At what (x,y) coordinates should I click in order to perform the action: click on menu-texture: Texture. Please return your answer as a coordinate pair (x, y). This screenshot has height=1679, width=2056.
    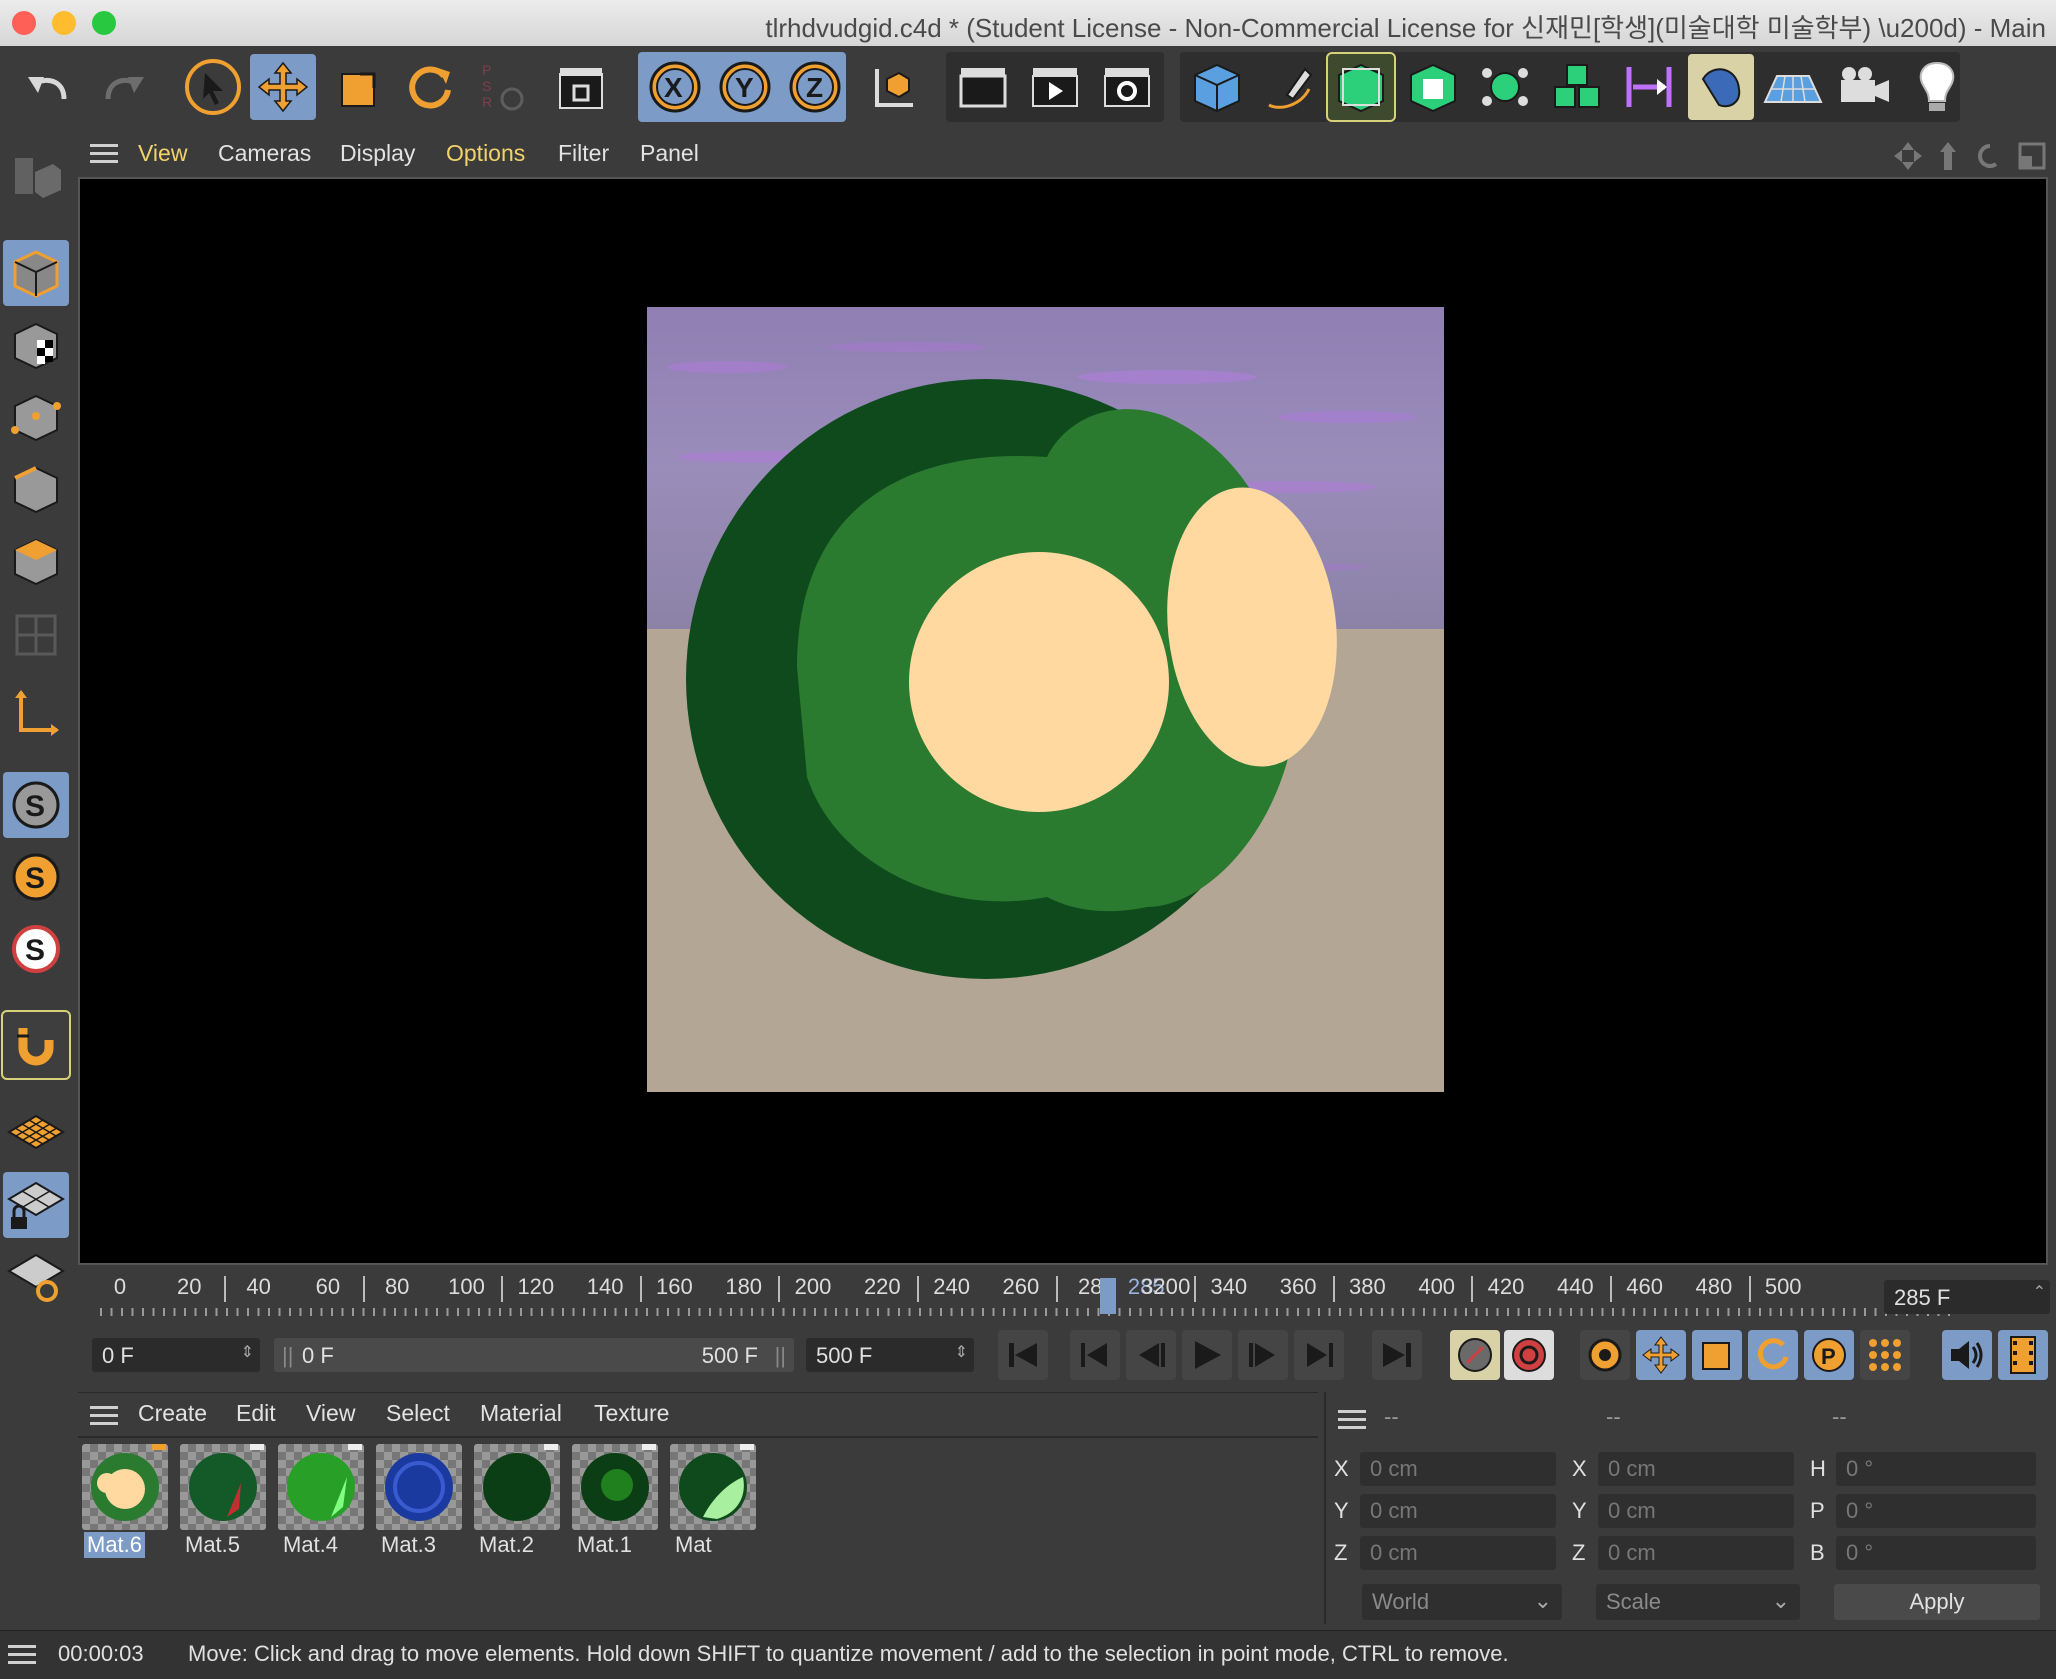
    Looking at the image, I should click on (631, 1413).